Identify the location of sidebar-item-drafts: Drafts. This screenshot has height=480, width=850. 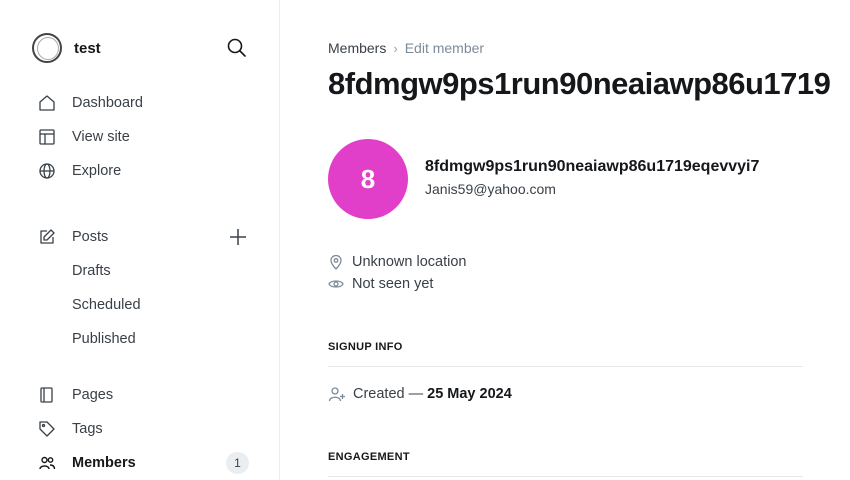
(91, 271).